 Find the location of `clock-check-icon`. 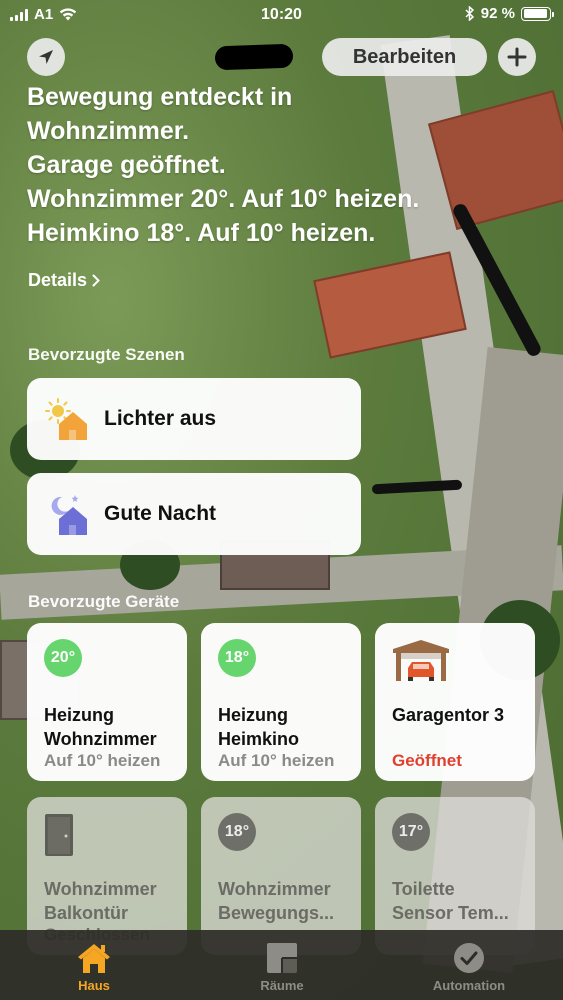

clock-check-icon is located at coordinates (469, 958).